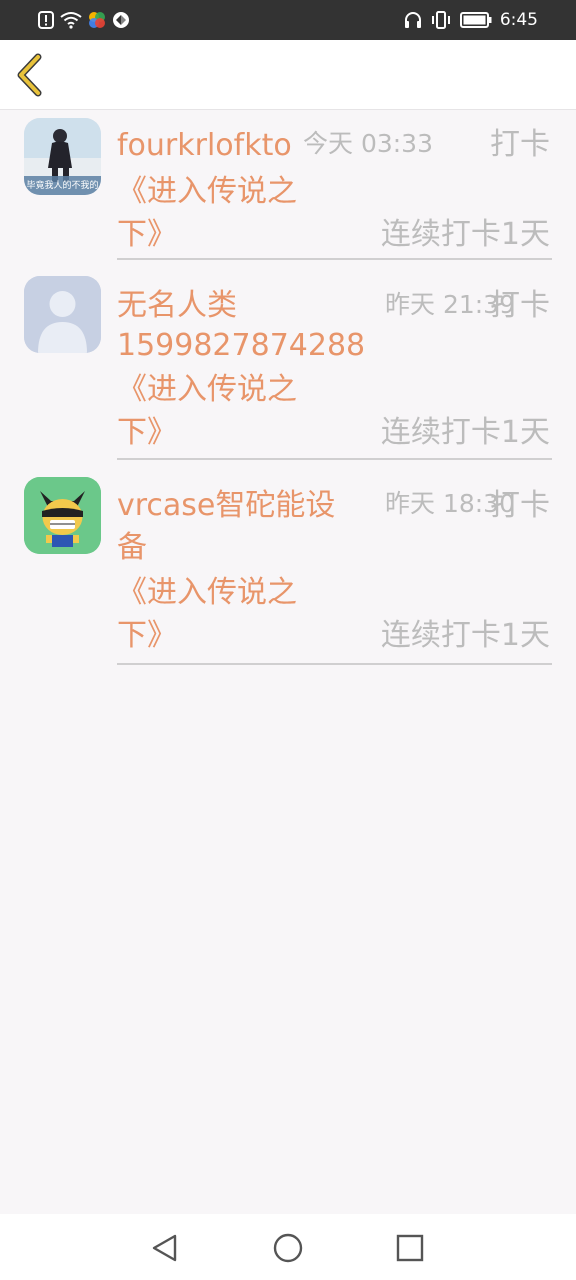 This screenshot has height=1280, width=576. I want to click on status-right-icons: 6:45, so click(471, 20).